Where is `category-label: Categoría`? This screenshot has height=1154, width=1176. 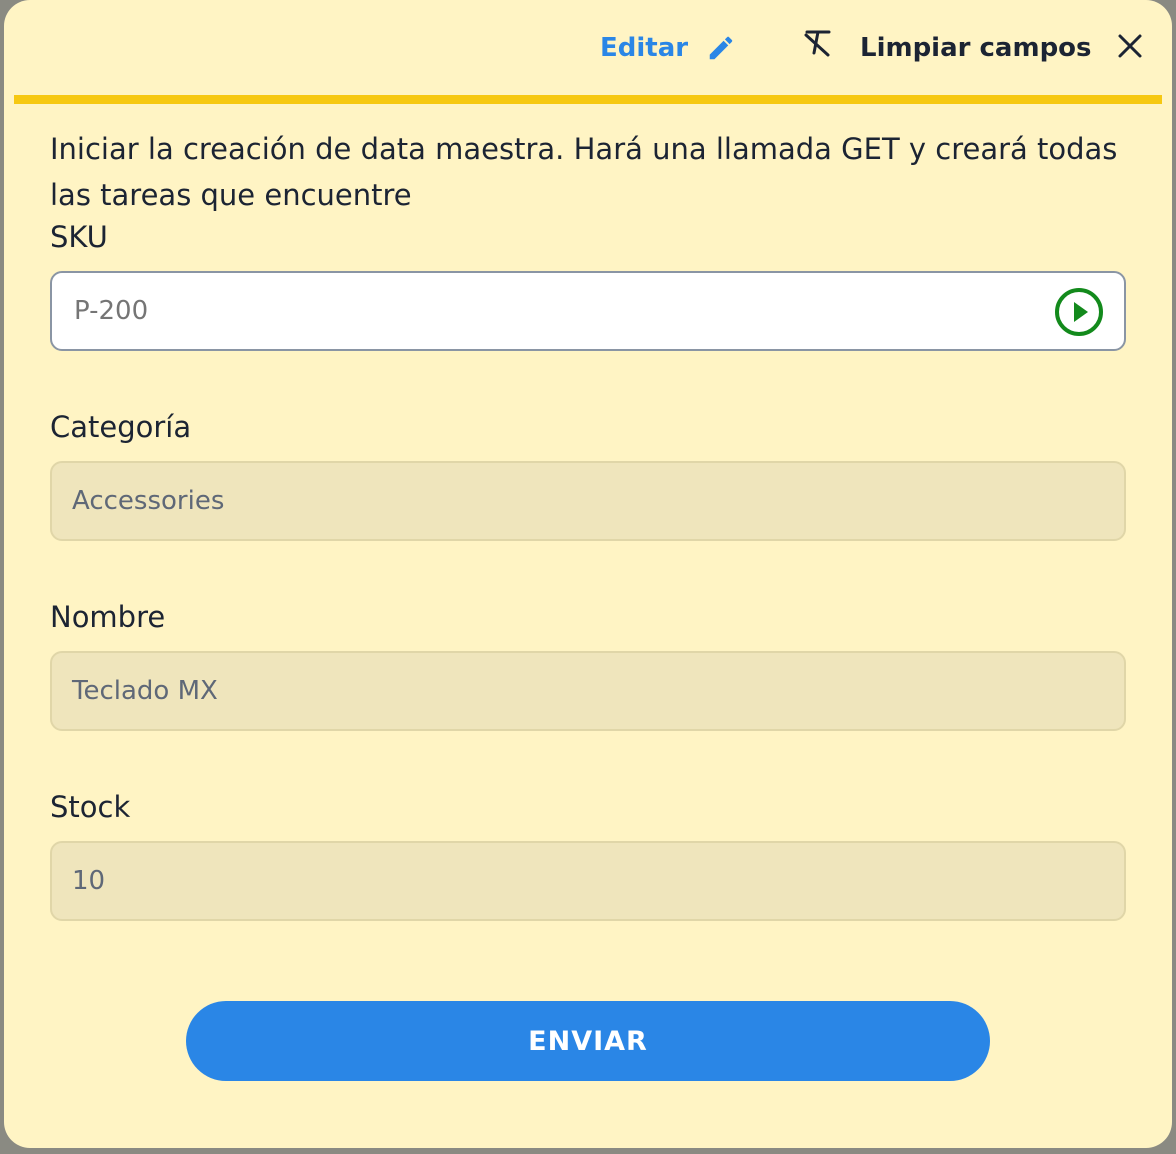
category-label: Categoría is located at coordinates (121, 427).